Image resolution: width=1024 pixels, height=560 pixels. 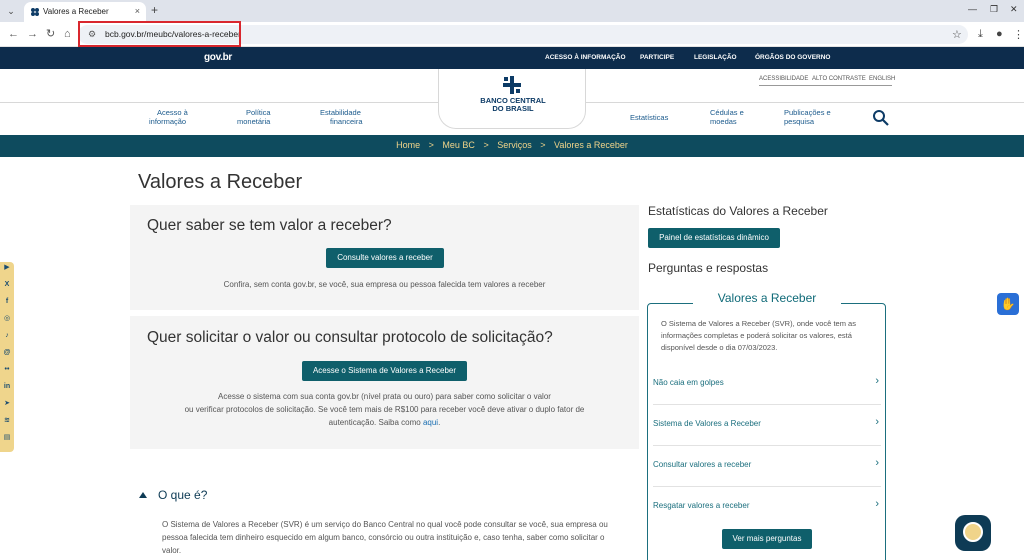 What do you see at coordinates (143, 495) in the screenshot?
I see `collapse-arrow-icon` at bounding box center [143, 495].